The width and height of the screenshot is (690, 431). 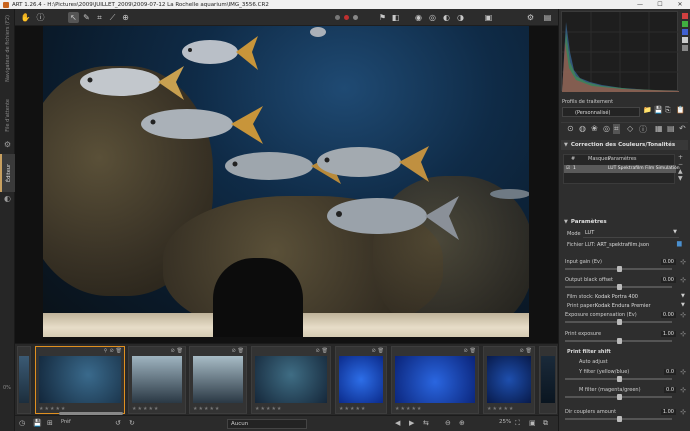 I want to click on save-icon: 💾, so click(x=37, y=423).